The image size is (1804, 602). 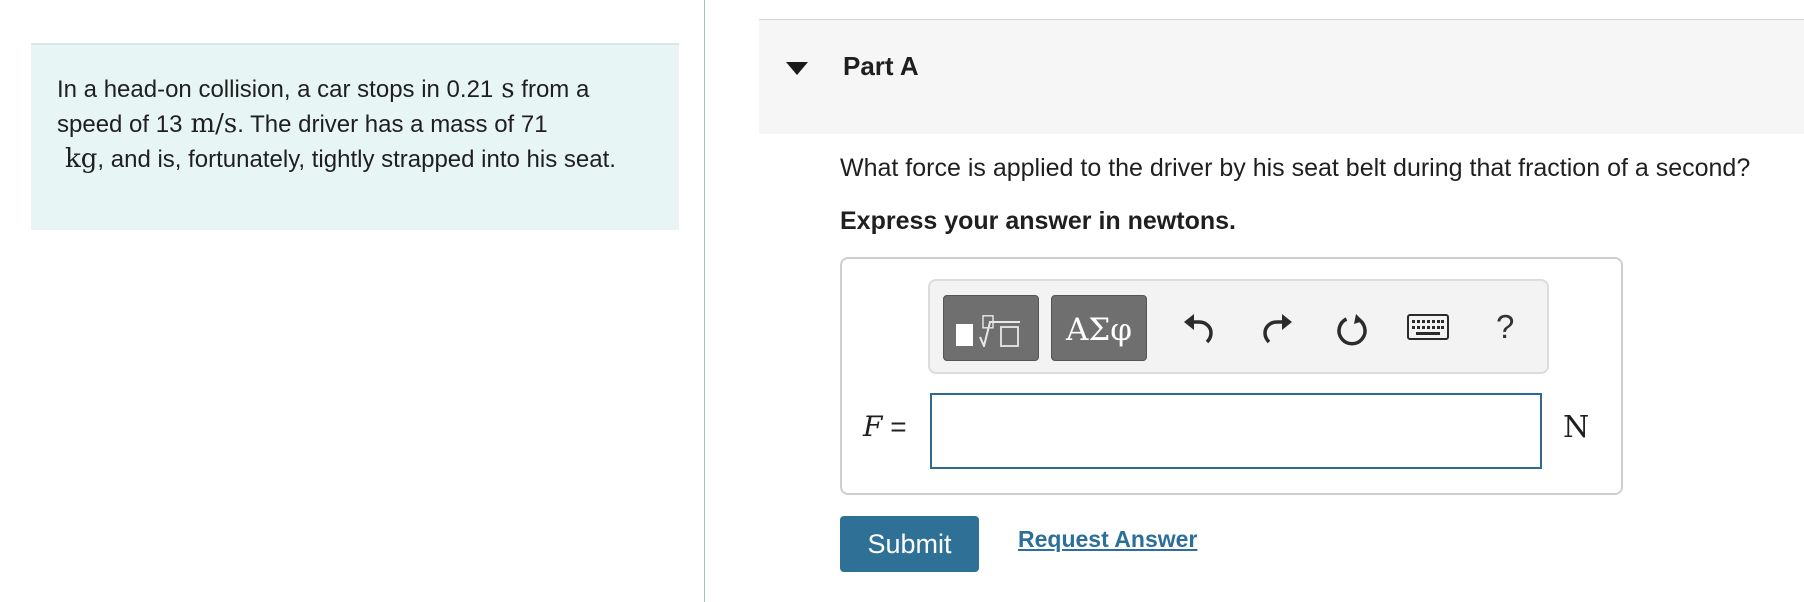 What do you see at coordinates (898, 426) in the screenshot?
I see `equals-sign: =` at bounding box center [898, 426].